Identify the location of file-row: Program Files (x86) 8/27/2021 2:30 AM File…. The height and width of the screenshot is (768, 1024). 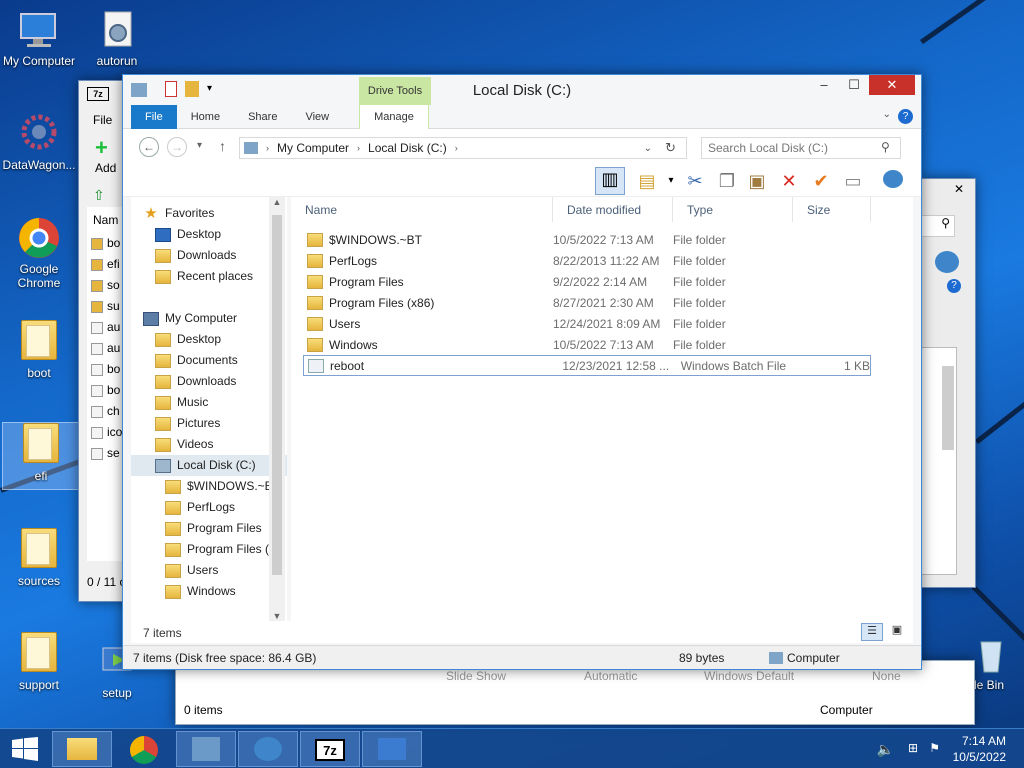
(602, 302).